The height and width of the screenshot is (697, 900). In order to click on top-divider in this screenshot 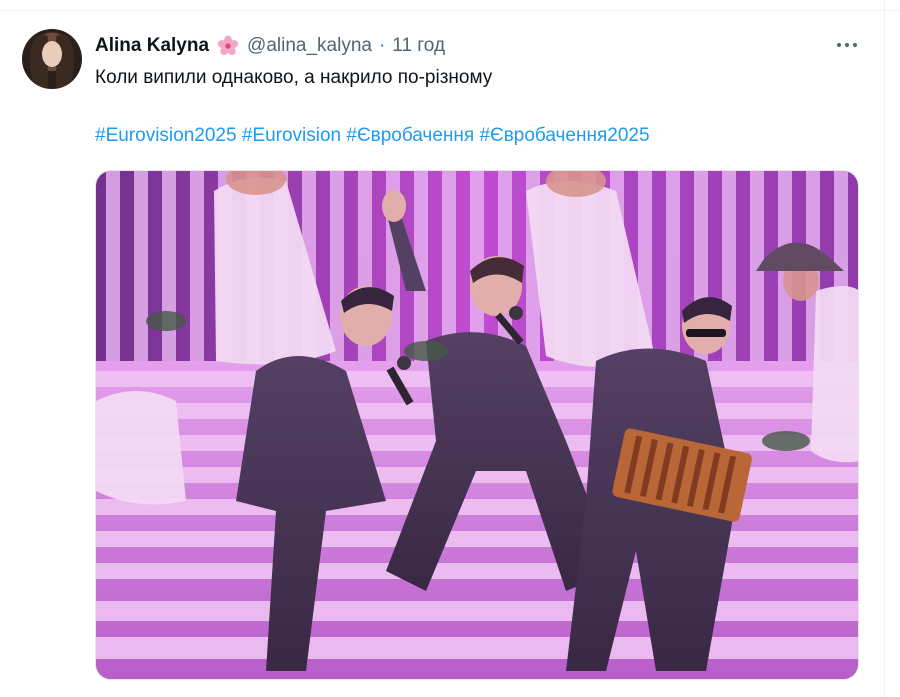, I will do `click(450, 5)`.